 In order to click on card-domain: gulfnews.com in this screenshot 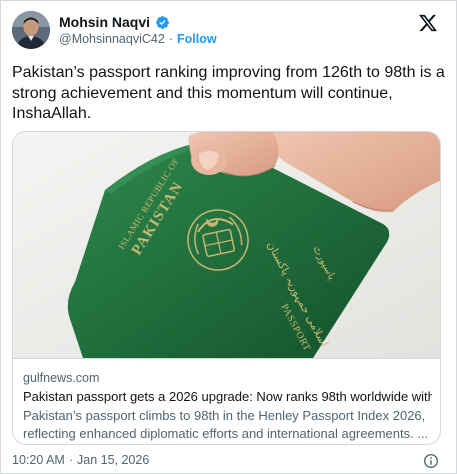, I will do `click(227, 378)`.